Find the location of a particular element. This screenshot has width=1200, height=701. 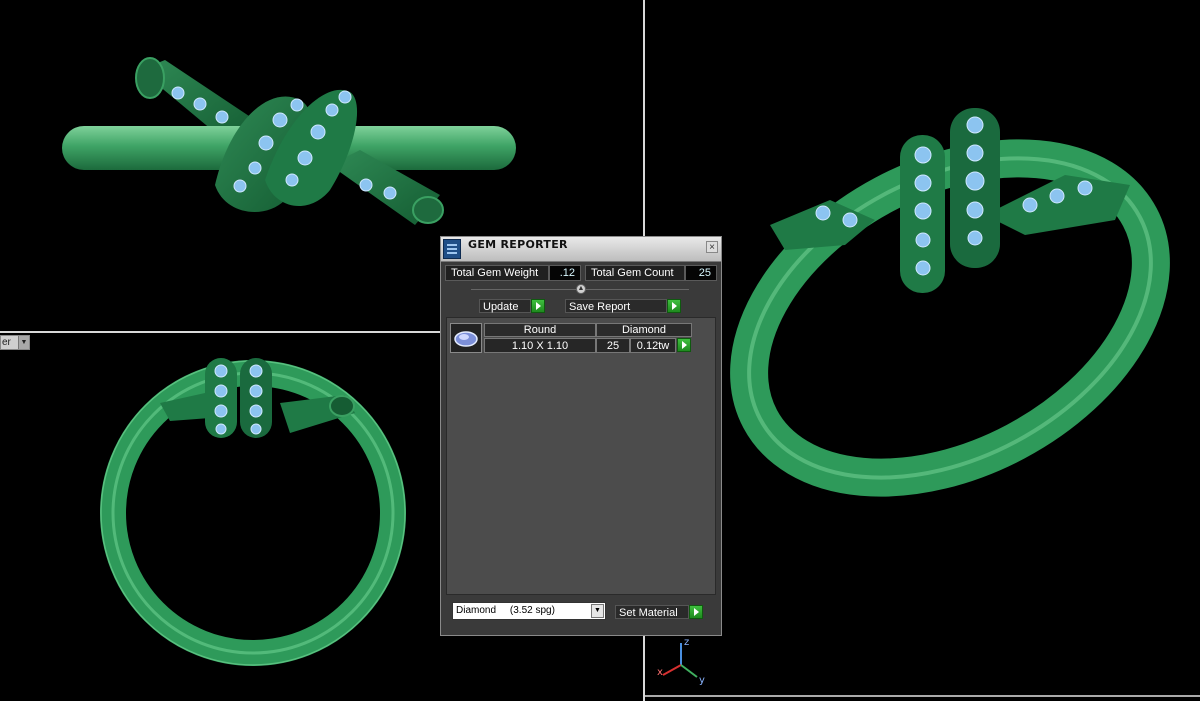

material-select: Diamond (3.52 spg) ▼ is located at coordinates (529, 611).